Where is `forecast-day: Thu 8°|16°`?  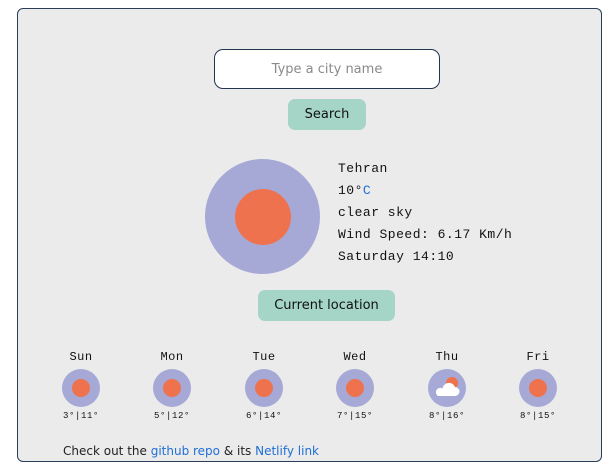
forecast-day: Thu 8°|16° is located at coordinates (447, 385).